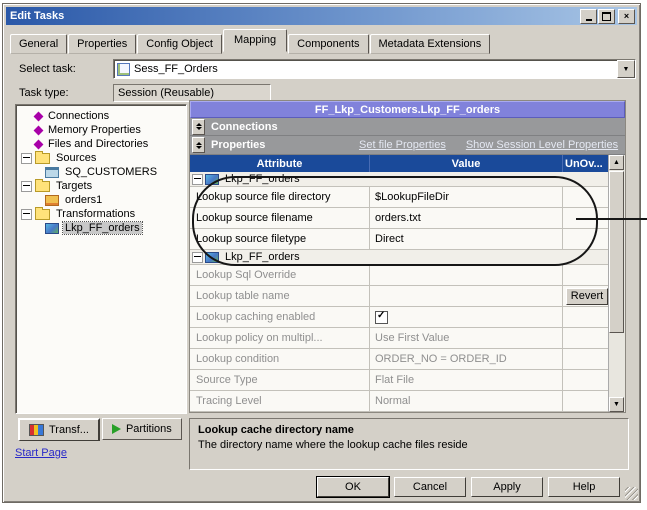 This screenshot has width=647, height=510. What do you see at coordinates (238, 145) in the screenshot?
I see `properties-band-label: Properties` at bounding box center [238, 145].